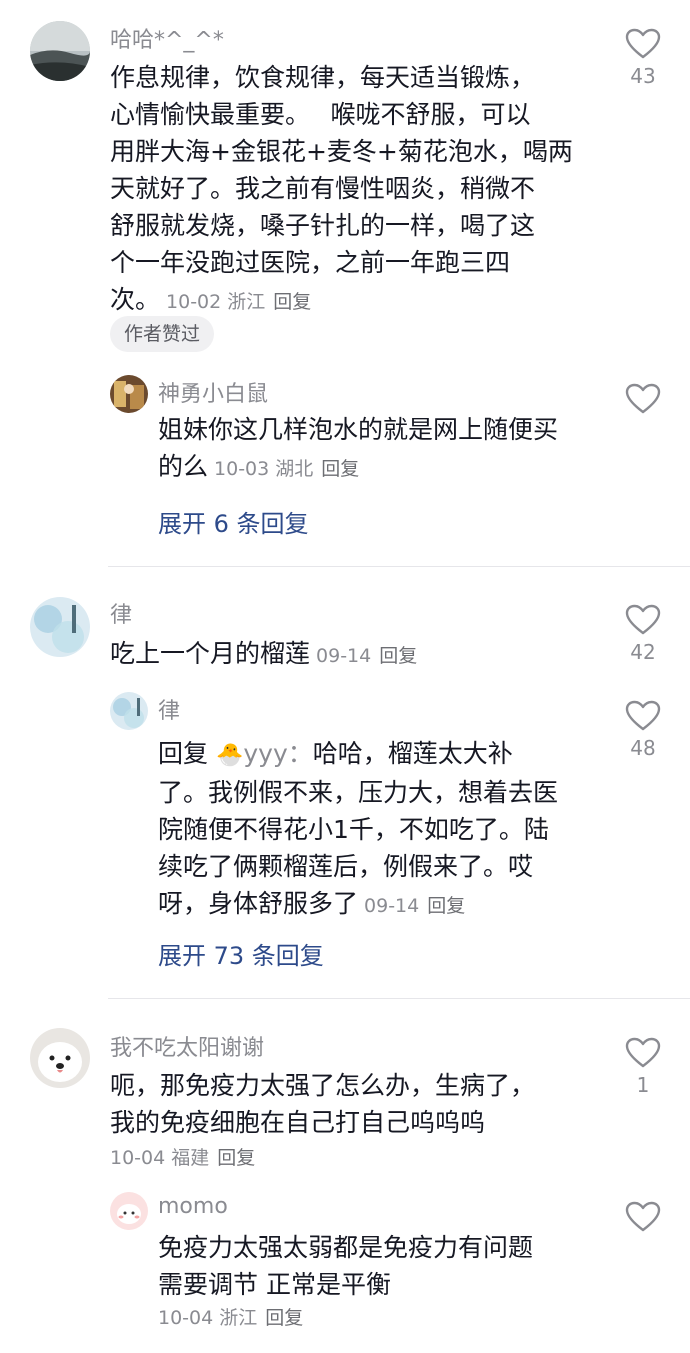 This screenshot has height=1353, width=690. I want to click on reply-text-line: 续吃了俩颗榴莲后，例假来了。哎, so click(346, 866).